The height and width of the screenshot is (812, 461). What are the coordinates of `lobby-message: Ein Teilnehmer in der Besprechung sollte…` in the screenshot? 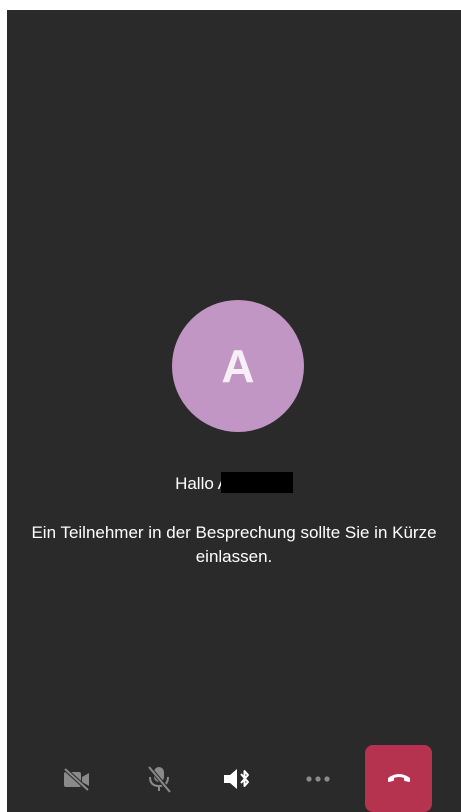 It's located at (234, 544).